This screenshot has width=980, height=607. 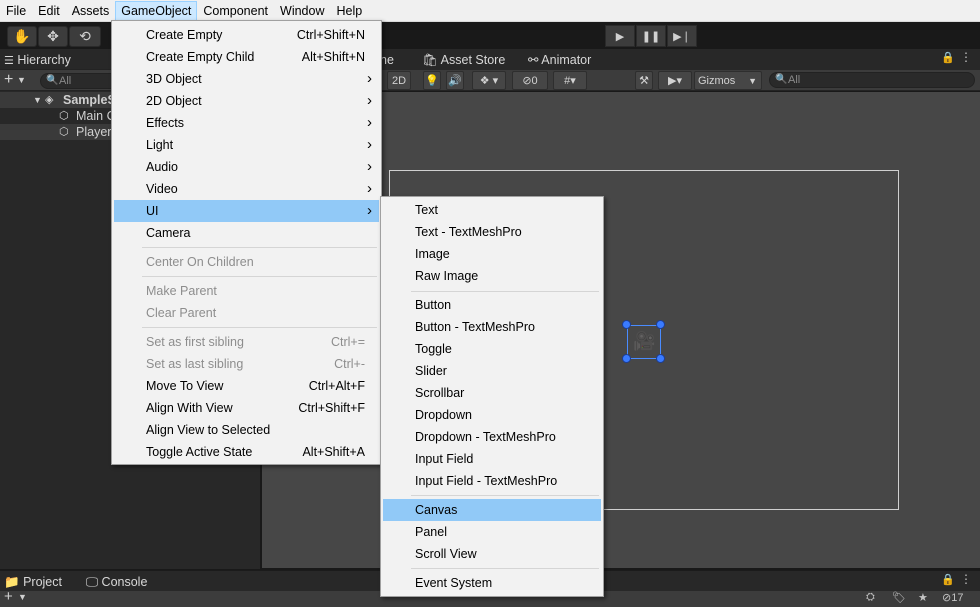 I want to click on rotate-tool-icon: ⟲, so click(x=85, y=36).